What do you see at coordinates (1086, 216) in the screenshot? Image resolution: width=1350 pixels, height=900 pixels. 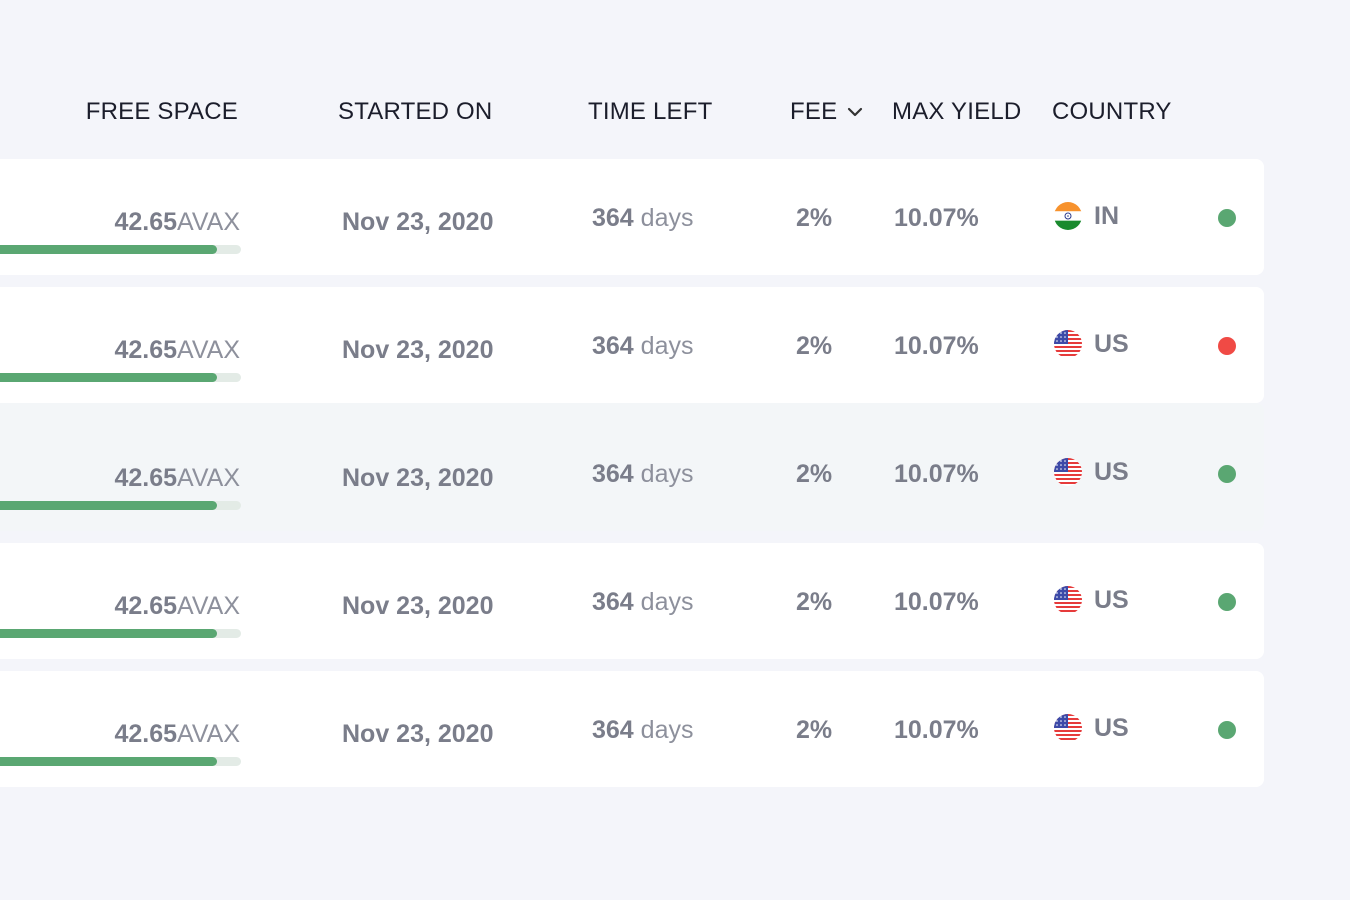 I see `country-cell: IN` at bounding box center [1086, 216].